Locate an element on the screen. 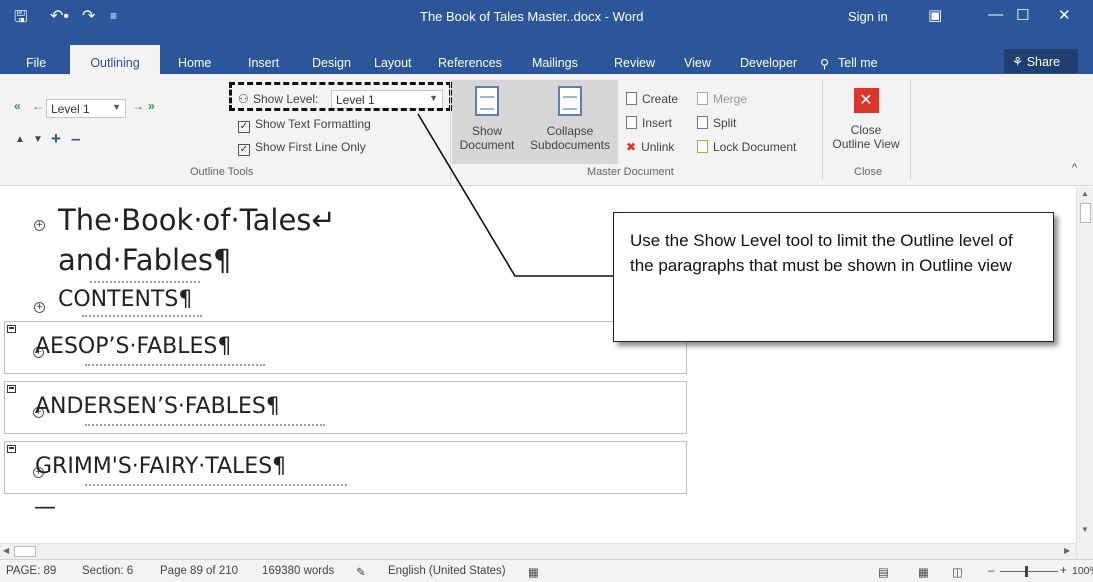 This screenshot has height=582, width=1093. subdocument-box-3: + GRIMM'S·FAIRY·TALES¶ is located at coordinates (345, 467).